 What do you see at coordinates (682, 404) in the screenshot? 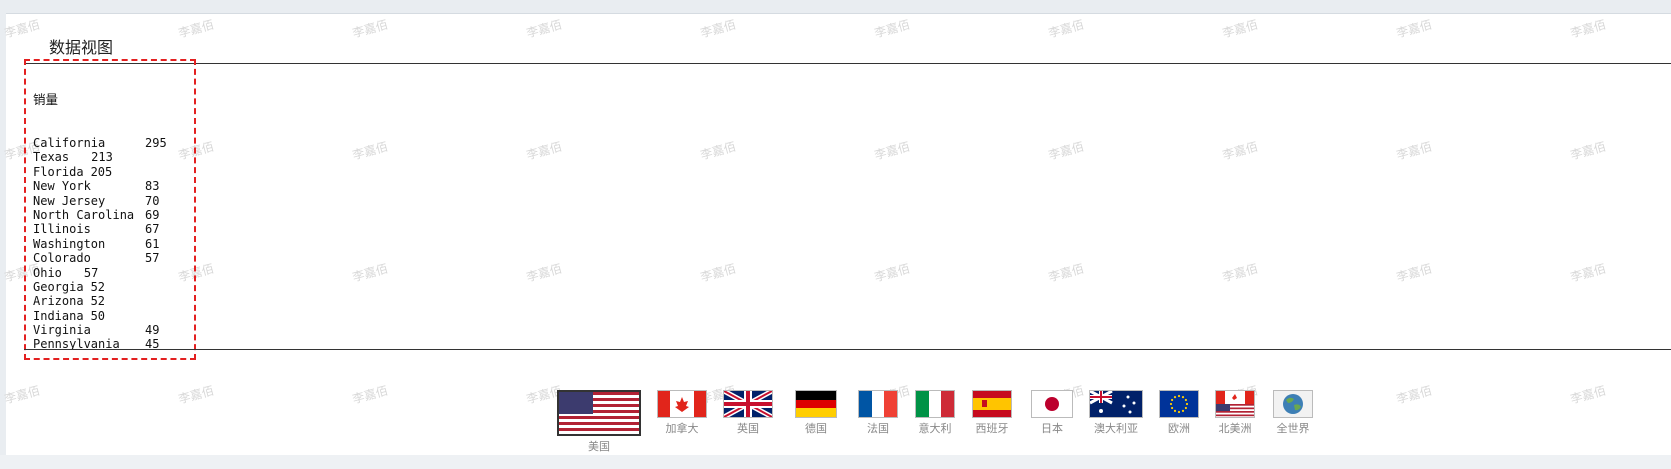
I see `flag-ca-icon` at bounding box center [682, 404].